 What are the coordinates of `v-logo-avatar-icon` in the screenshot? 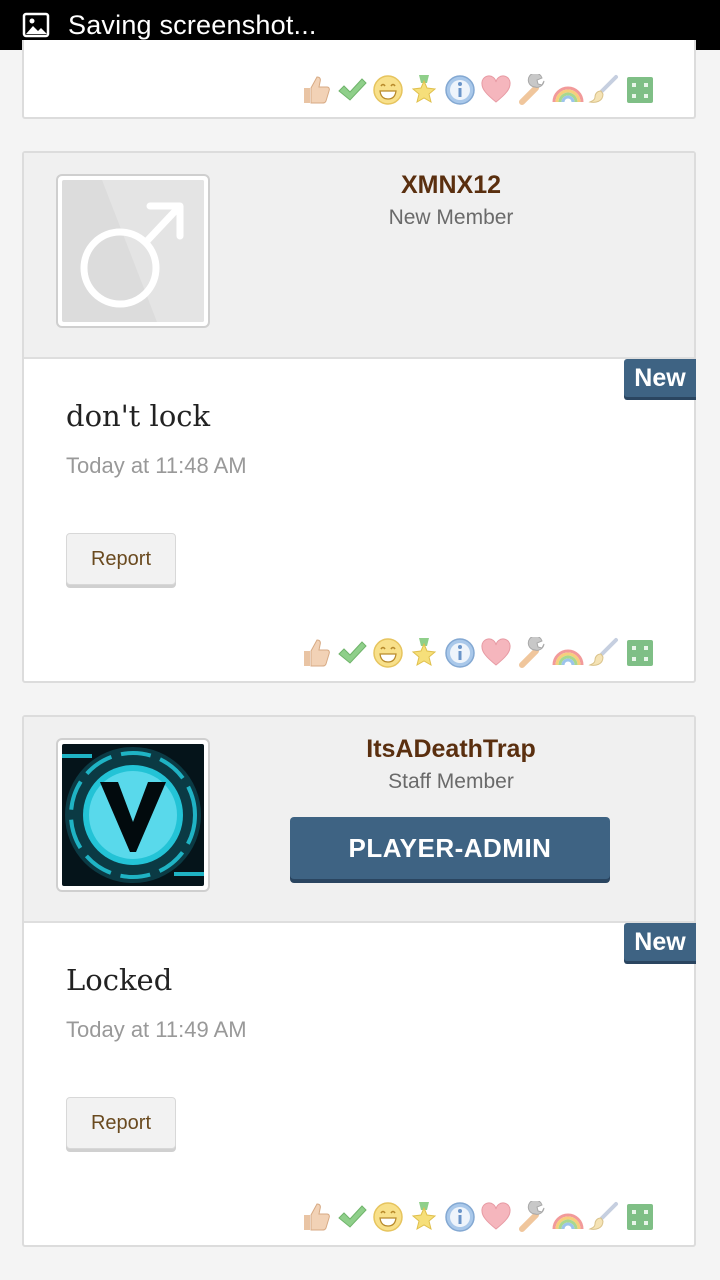 It's located at (133, 815).